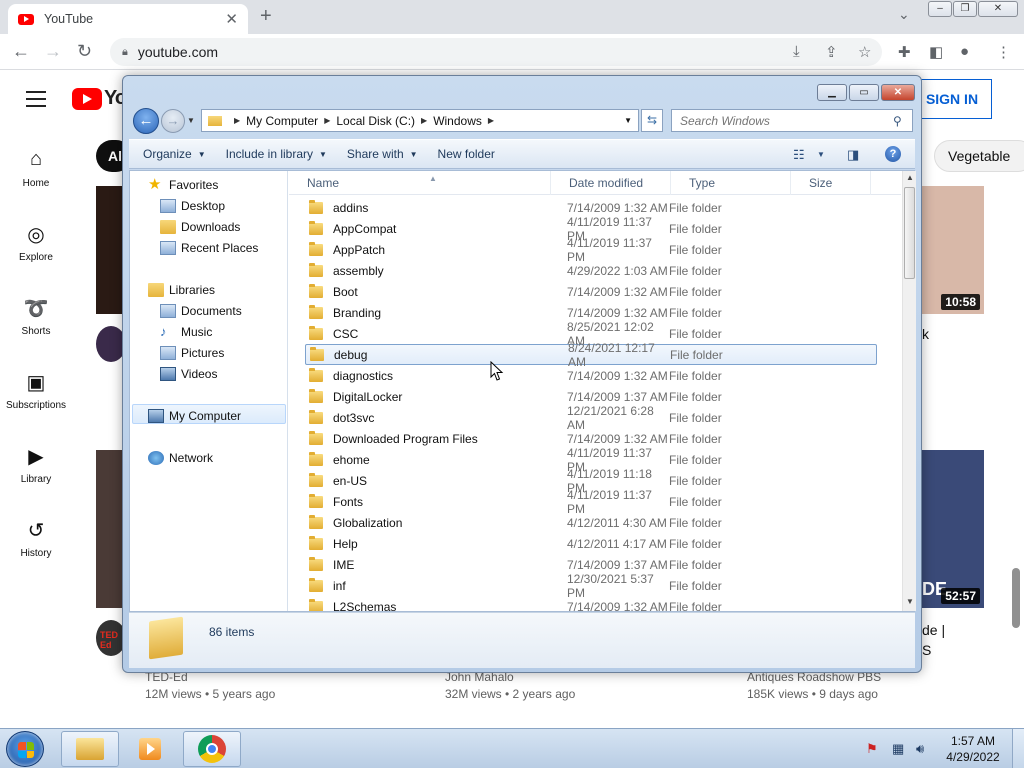 The width and height of the screenshot is (1024, 768). Describe the element at coordinates (1018, 748) in the screenshot. I see `show-desktop-button` at that location.